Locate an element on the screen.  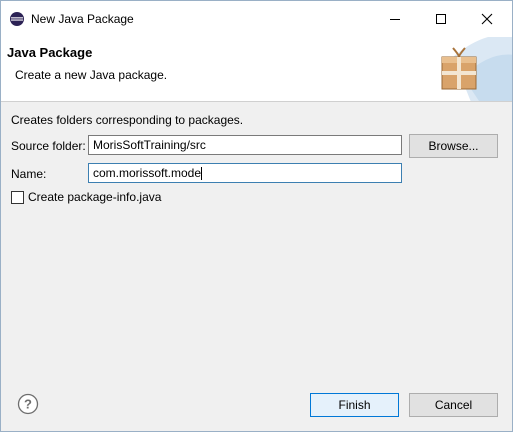
package-gift-icon is located at coordinates (459, 68).